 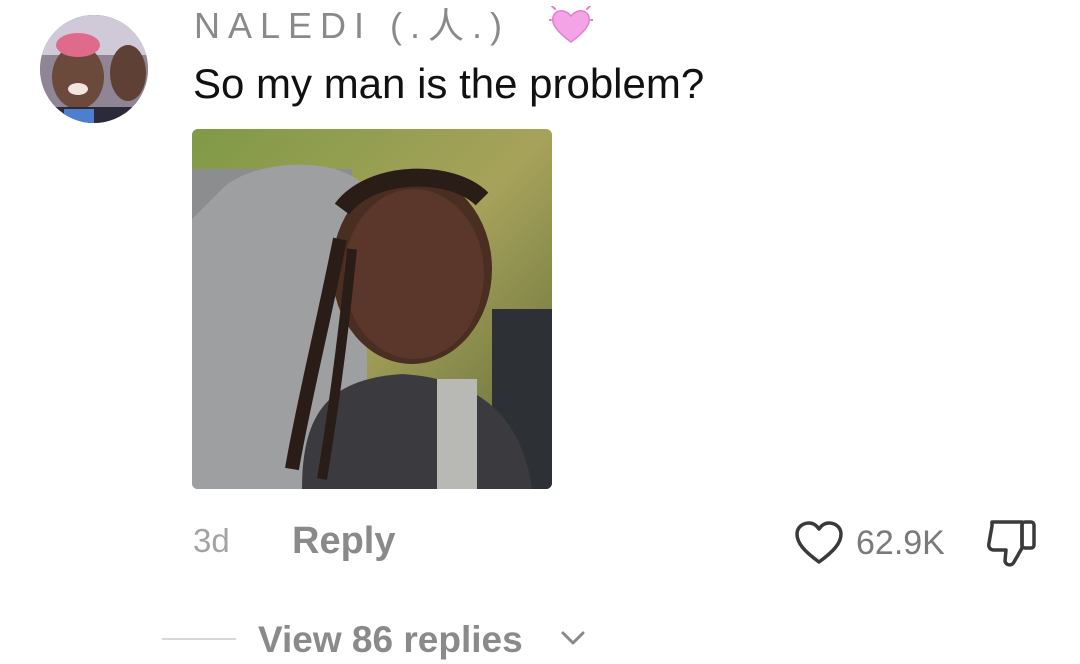 I want to click on commenter-avatar, so click(x=94, y=69).